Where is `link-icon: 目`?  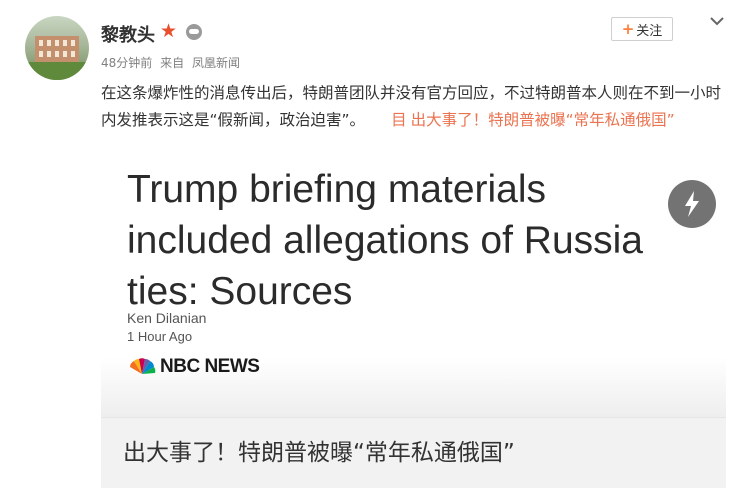
link-icon: 目 is located at coordinates (399, 120).